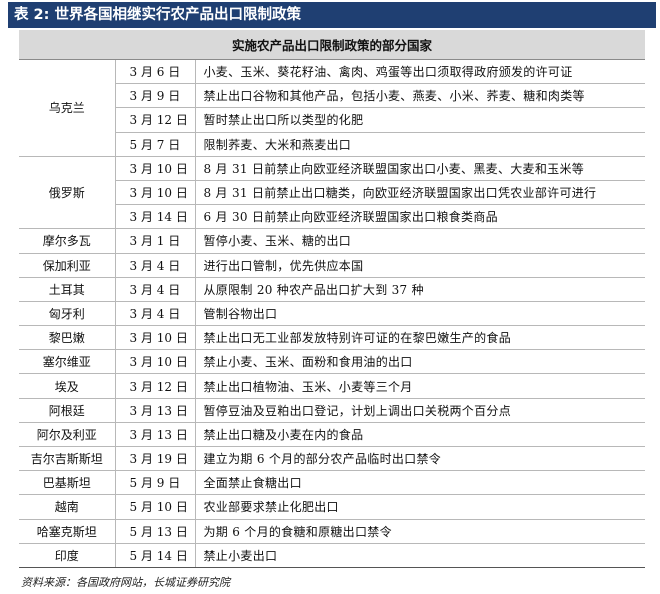 This screenshot has height=594, width=660. What do you see at coordinates (155, 483) in the screenshot?
I see `date-cell: 5 月 9 日` at bounding box center [155, 483].